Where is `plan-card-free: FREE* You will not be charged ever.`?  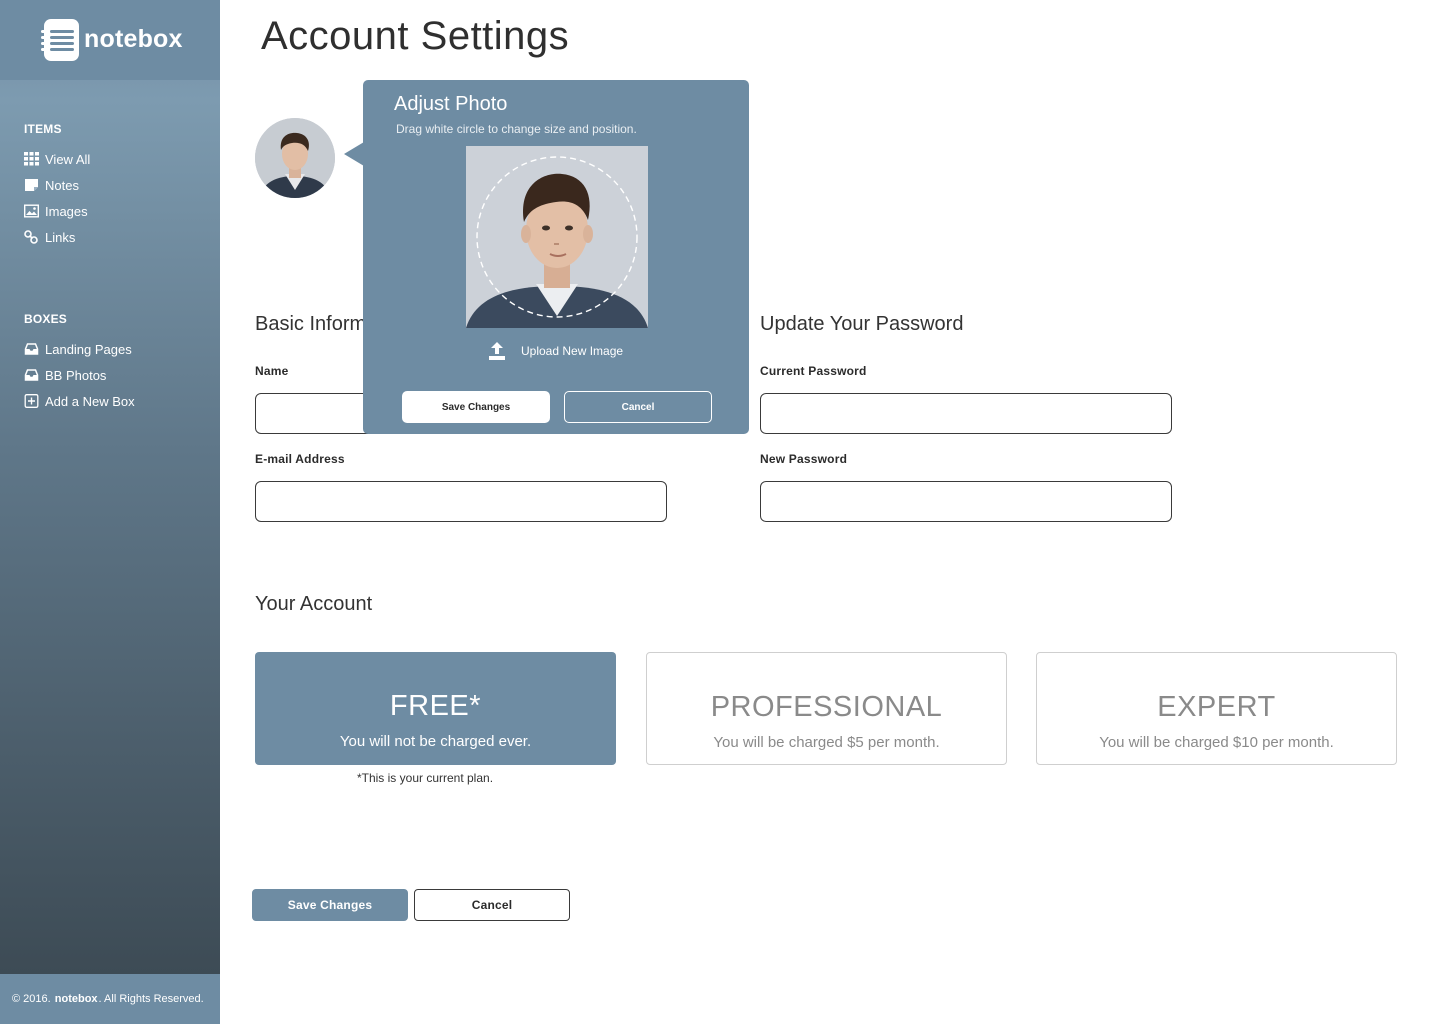 plan-card-free: FREE* You will not be charged ever. is located at coordinates (435, 708).